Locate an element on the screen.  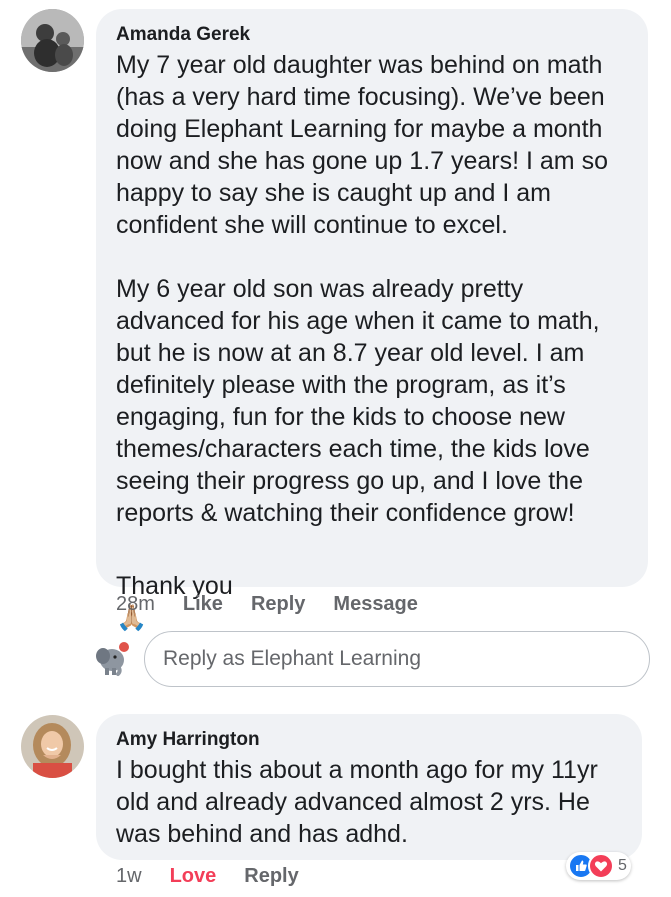
comment-author: Amanda Gerek is located at coordinates (373, 35).